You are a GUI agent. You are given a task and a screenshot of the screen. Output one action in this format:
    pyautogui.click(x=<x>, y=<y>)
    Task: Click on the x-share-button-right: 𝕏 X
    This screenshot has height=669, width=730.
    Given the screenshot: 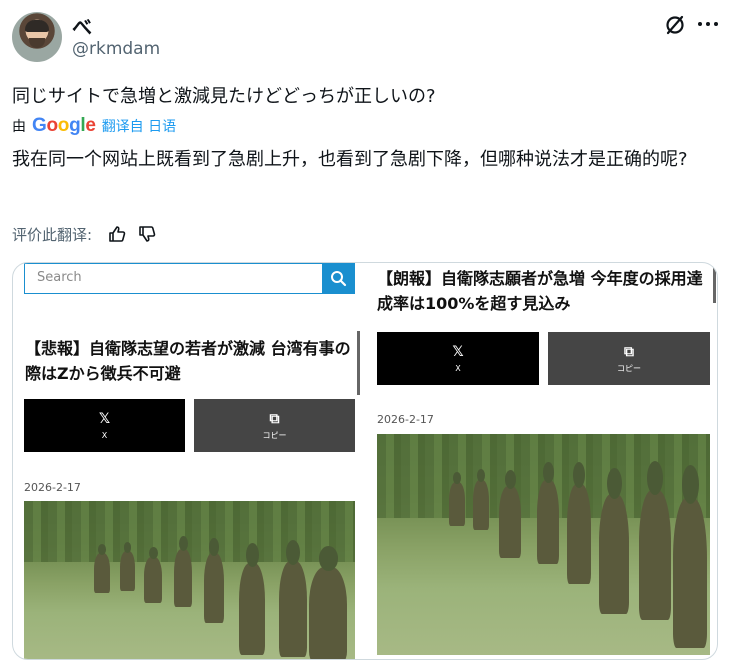 What is the action you would take?
    pyautogui.click(x=458, y=358)
    